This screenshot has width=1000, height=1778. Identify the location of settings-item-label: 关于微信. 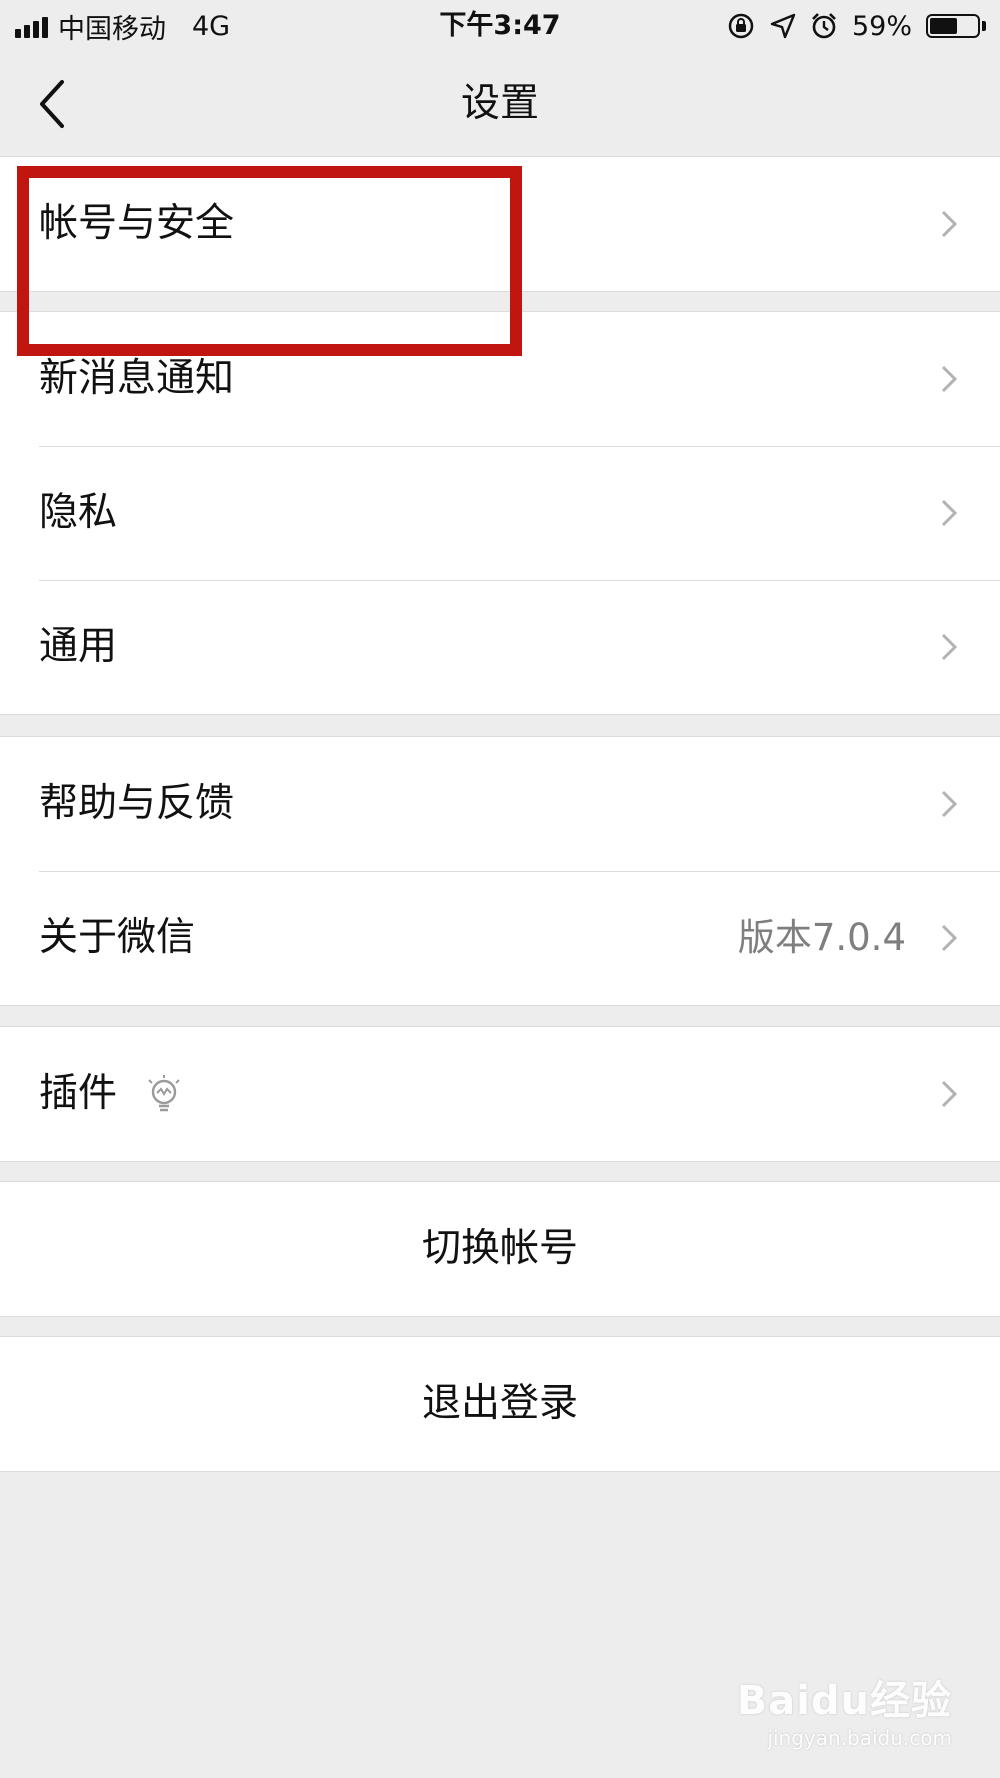
(117, 937).